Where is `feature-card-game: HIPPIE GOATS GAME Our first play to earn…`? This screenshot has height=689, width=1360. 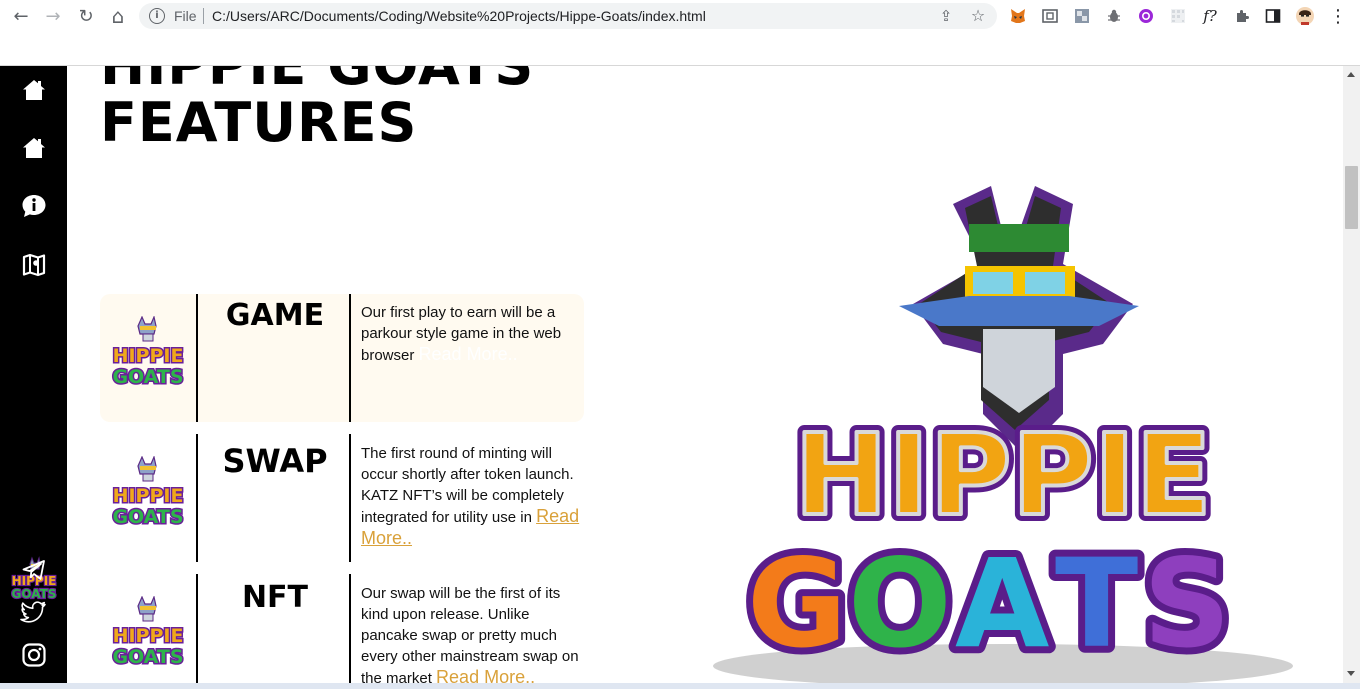 feature-card-game: HIPPIE GOATS GAME Our first play to earn… is located at coordinates (342, 358).